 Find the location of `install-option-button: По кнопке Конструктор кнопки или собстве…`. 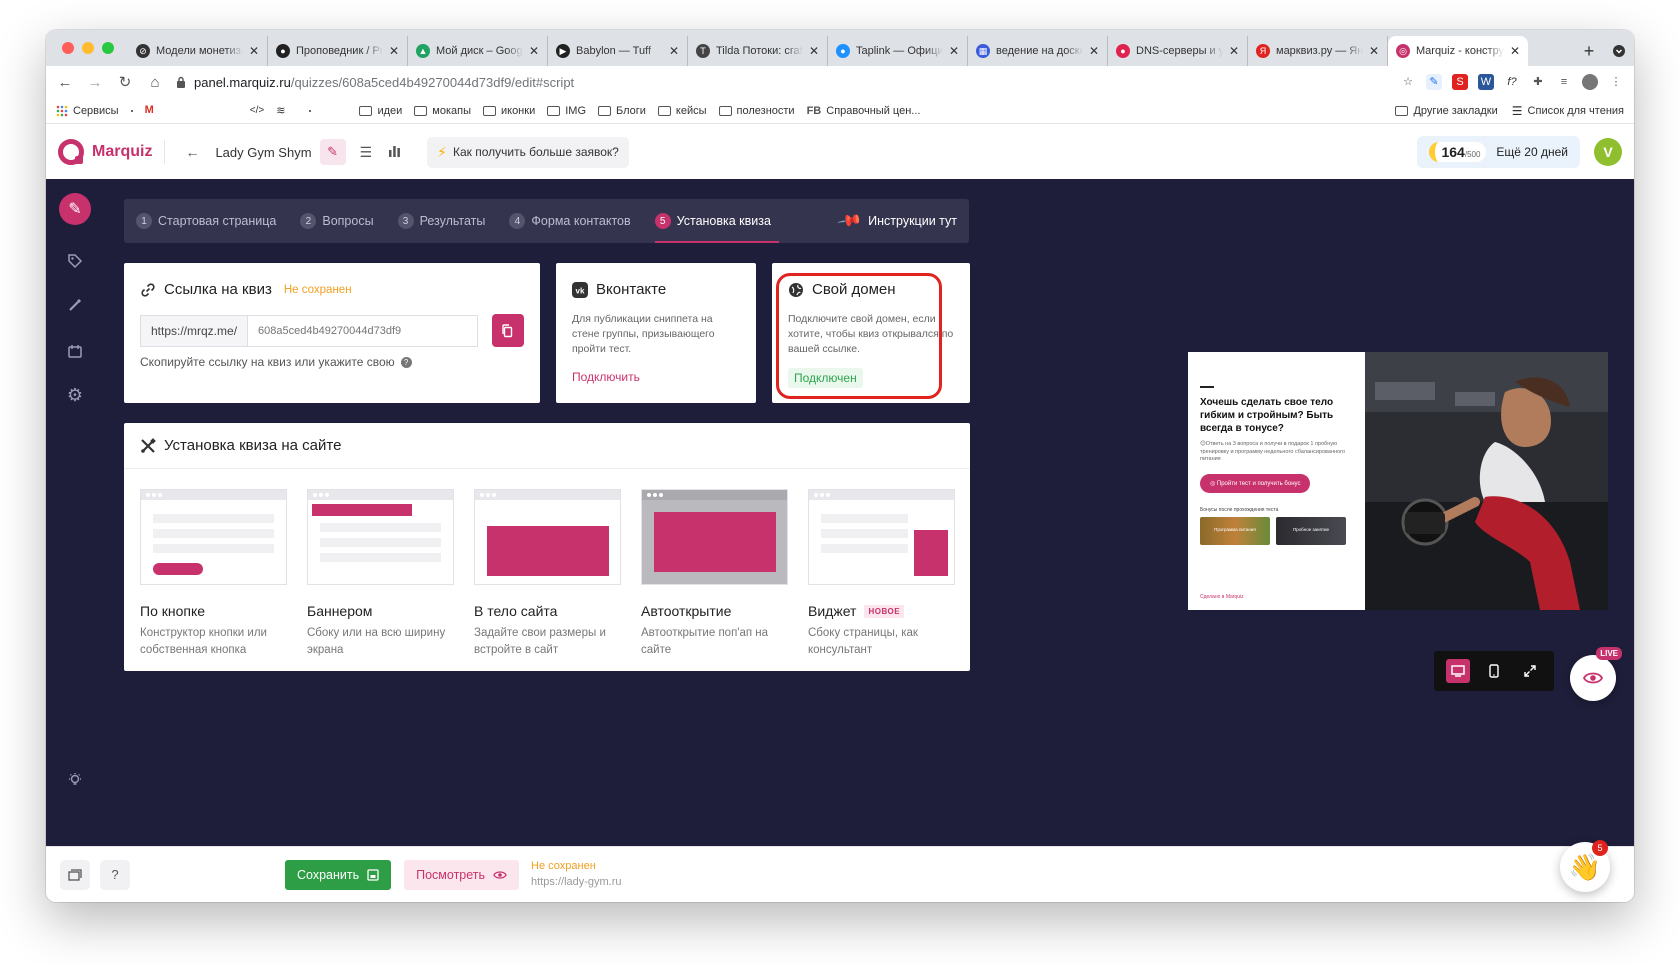

install-option-button: По кнопке Конструктор кнопки или собстве… is located at coordinates (213, 574).